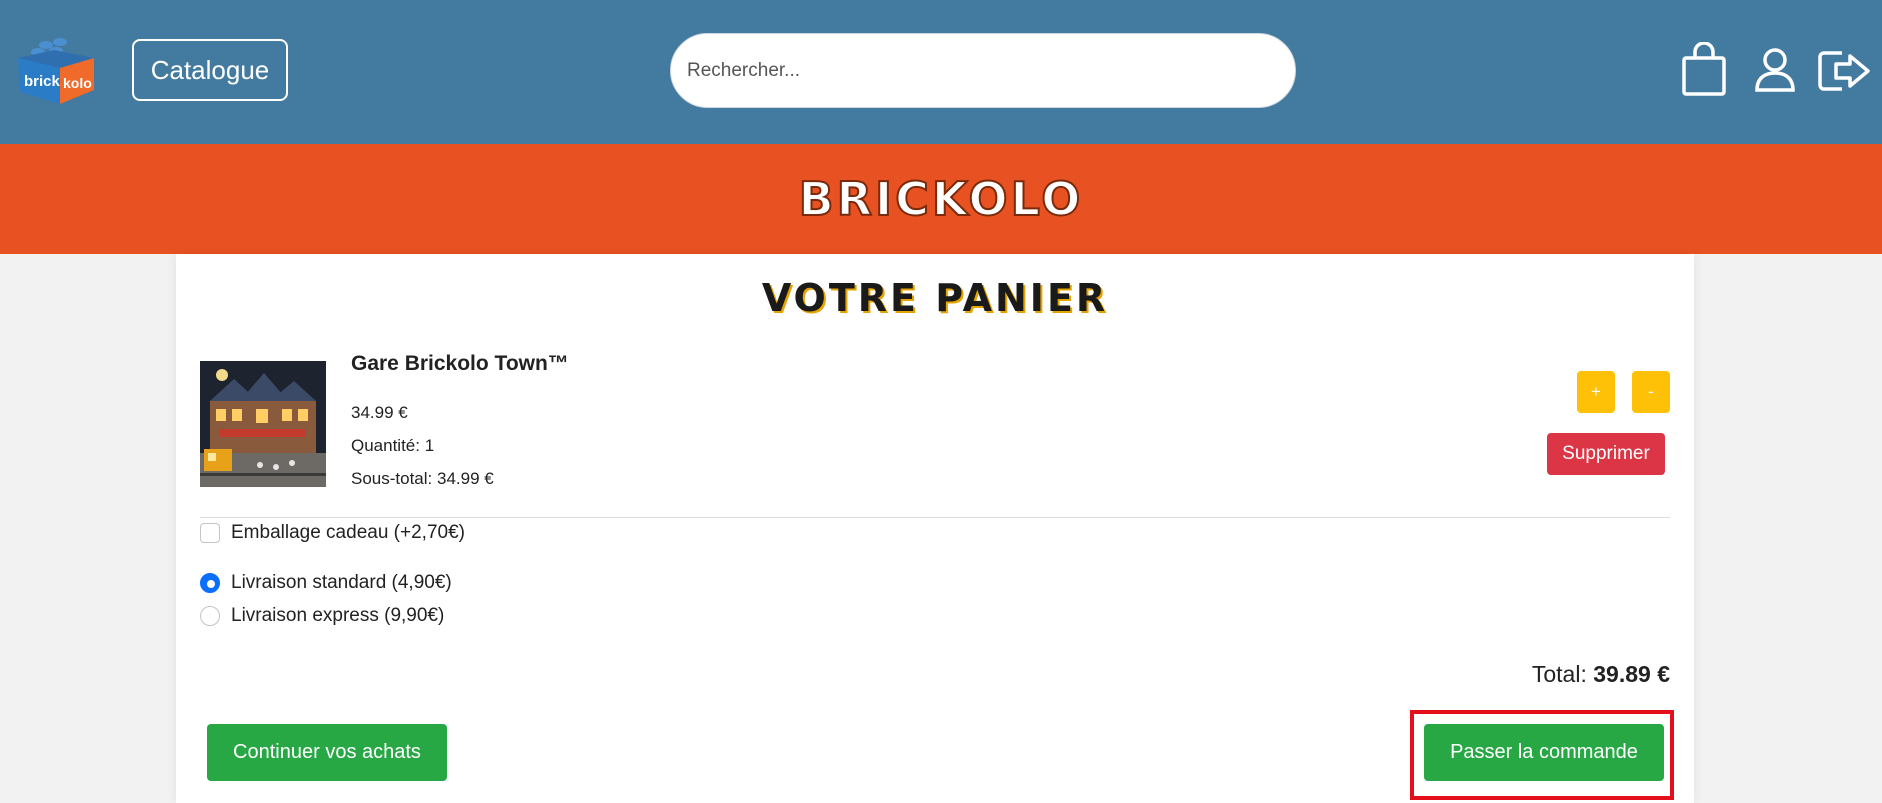 The height and width of the screenshot is (803, 1882). I want to click on logout-icon, so click(1845, 71).